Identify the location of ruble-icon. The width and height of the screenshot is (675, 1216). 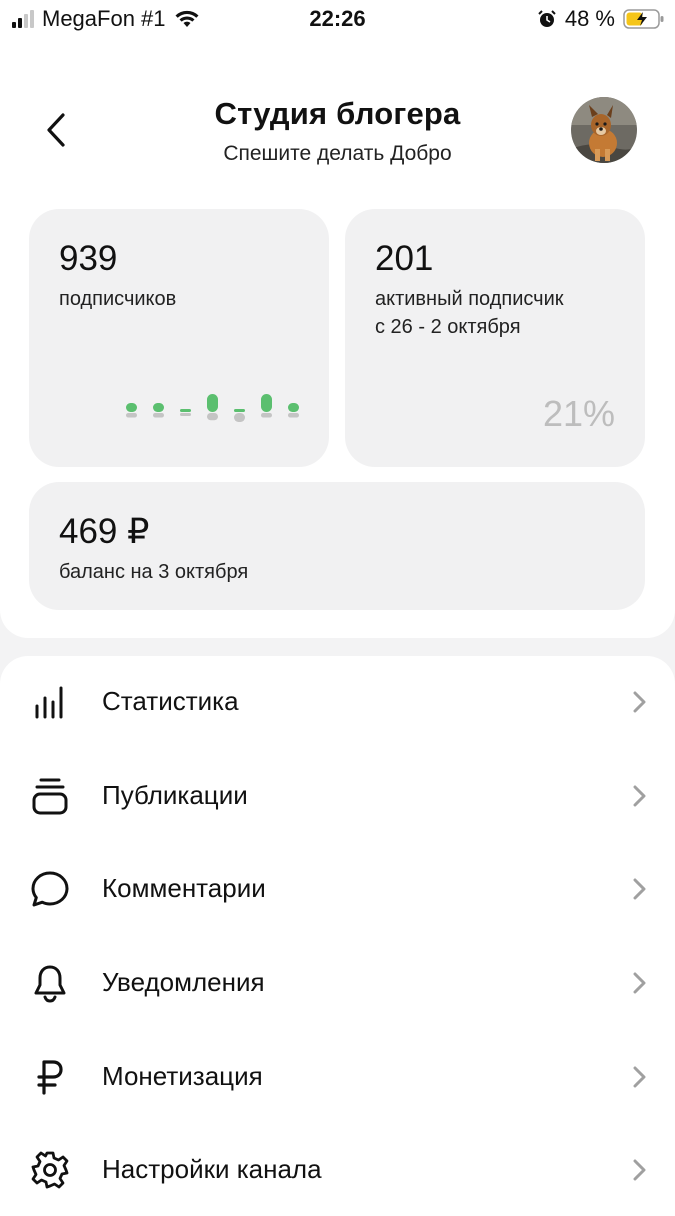
(50, 1077).